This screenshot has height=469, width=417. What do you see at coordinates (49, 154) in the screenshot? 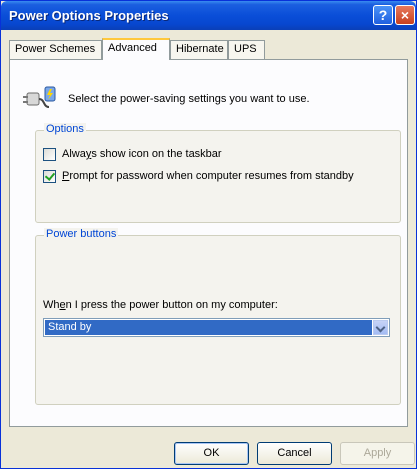
I see `show-icon-checkbox` at bounding box center [49, 154].